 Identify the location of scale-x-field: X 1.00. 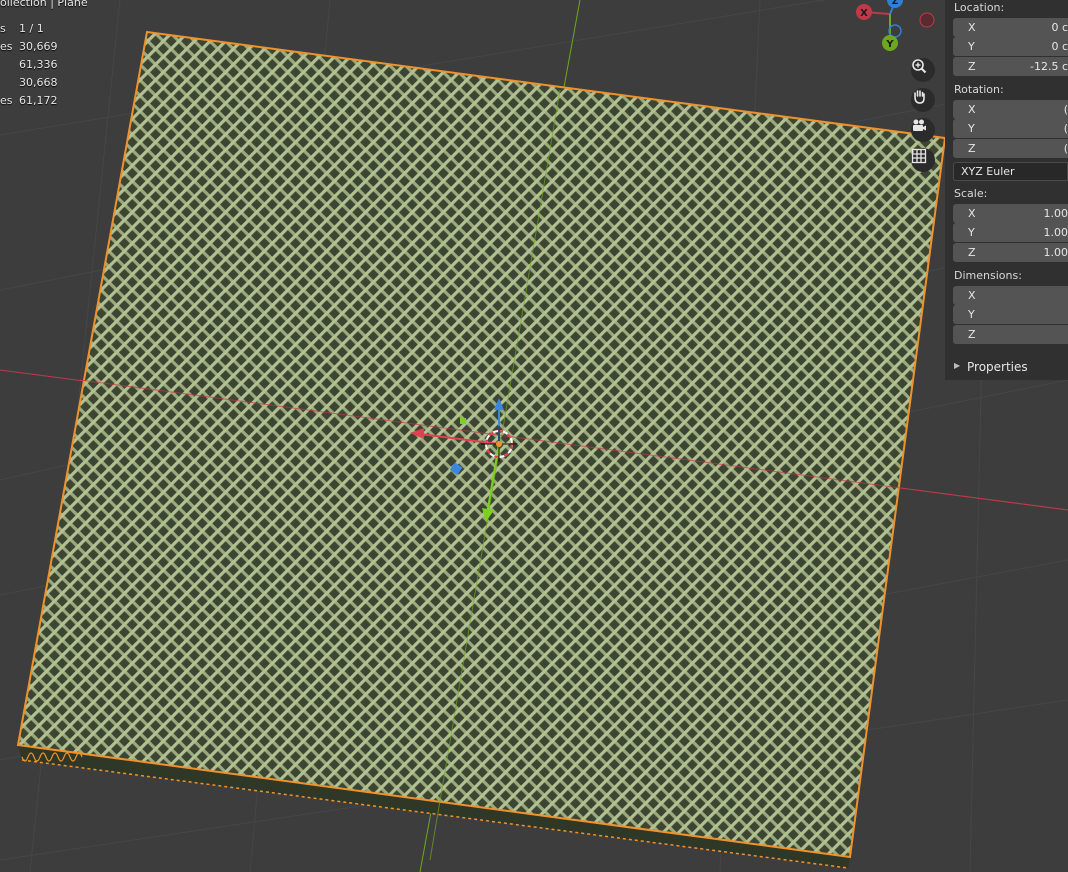
(1010, 213).